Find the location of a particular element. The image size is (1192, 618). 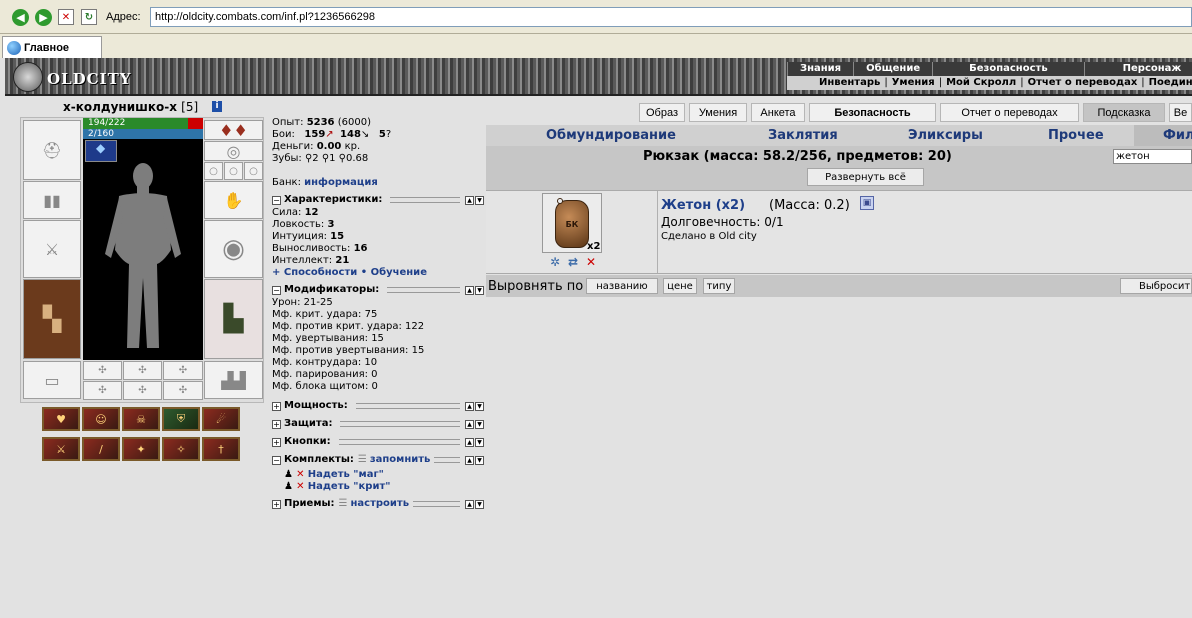

rune-slot-2: ✣ is located at coordinates (142, 370).